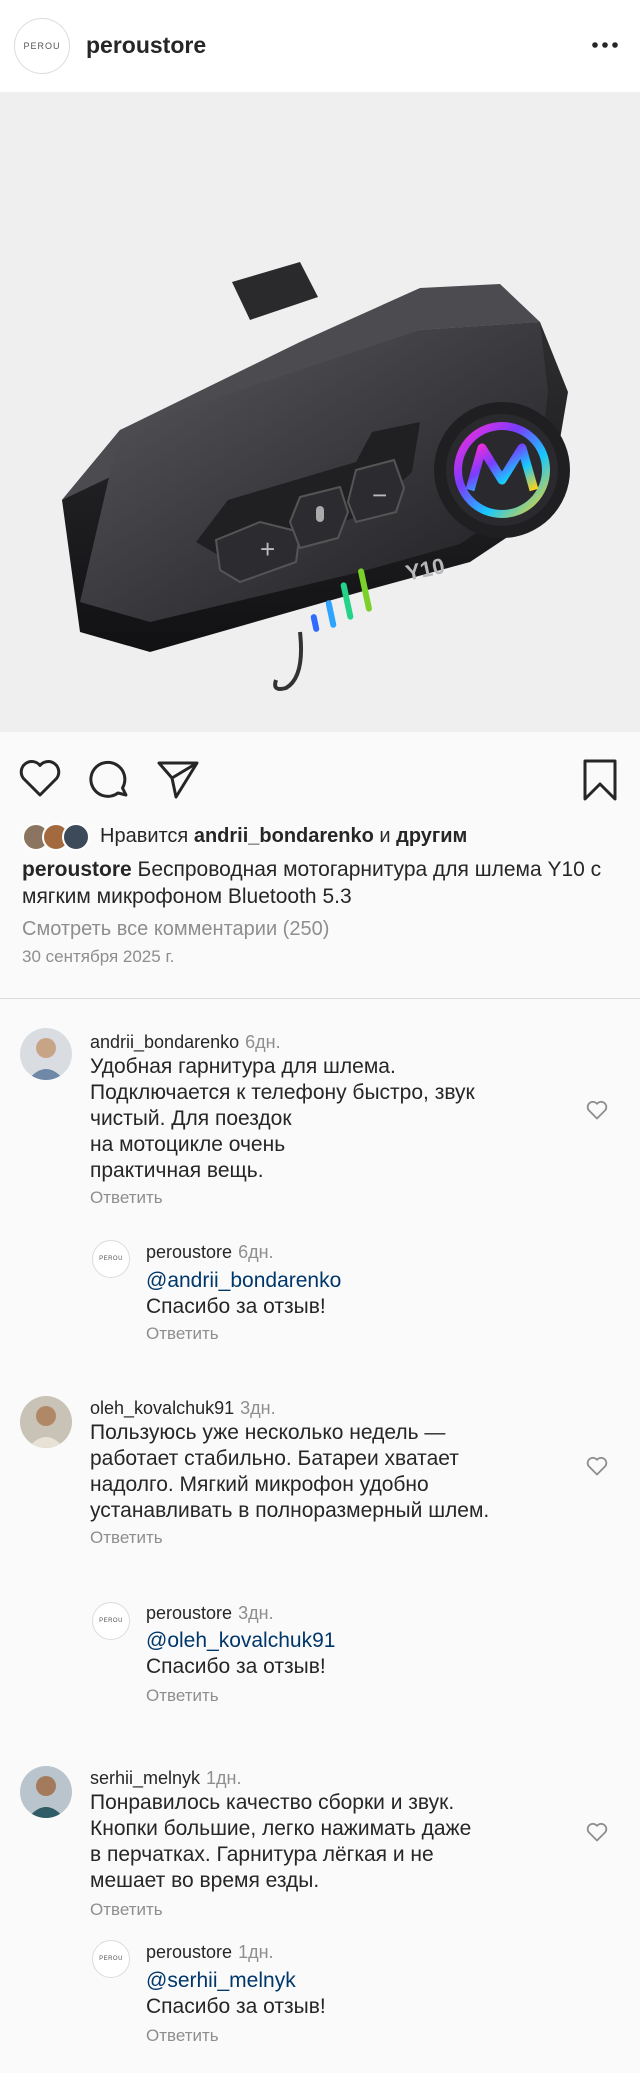  I want to click on post-date: 30 сентября 2025 г., so click(98, 956).